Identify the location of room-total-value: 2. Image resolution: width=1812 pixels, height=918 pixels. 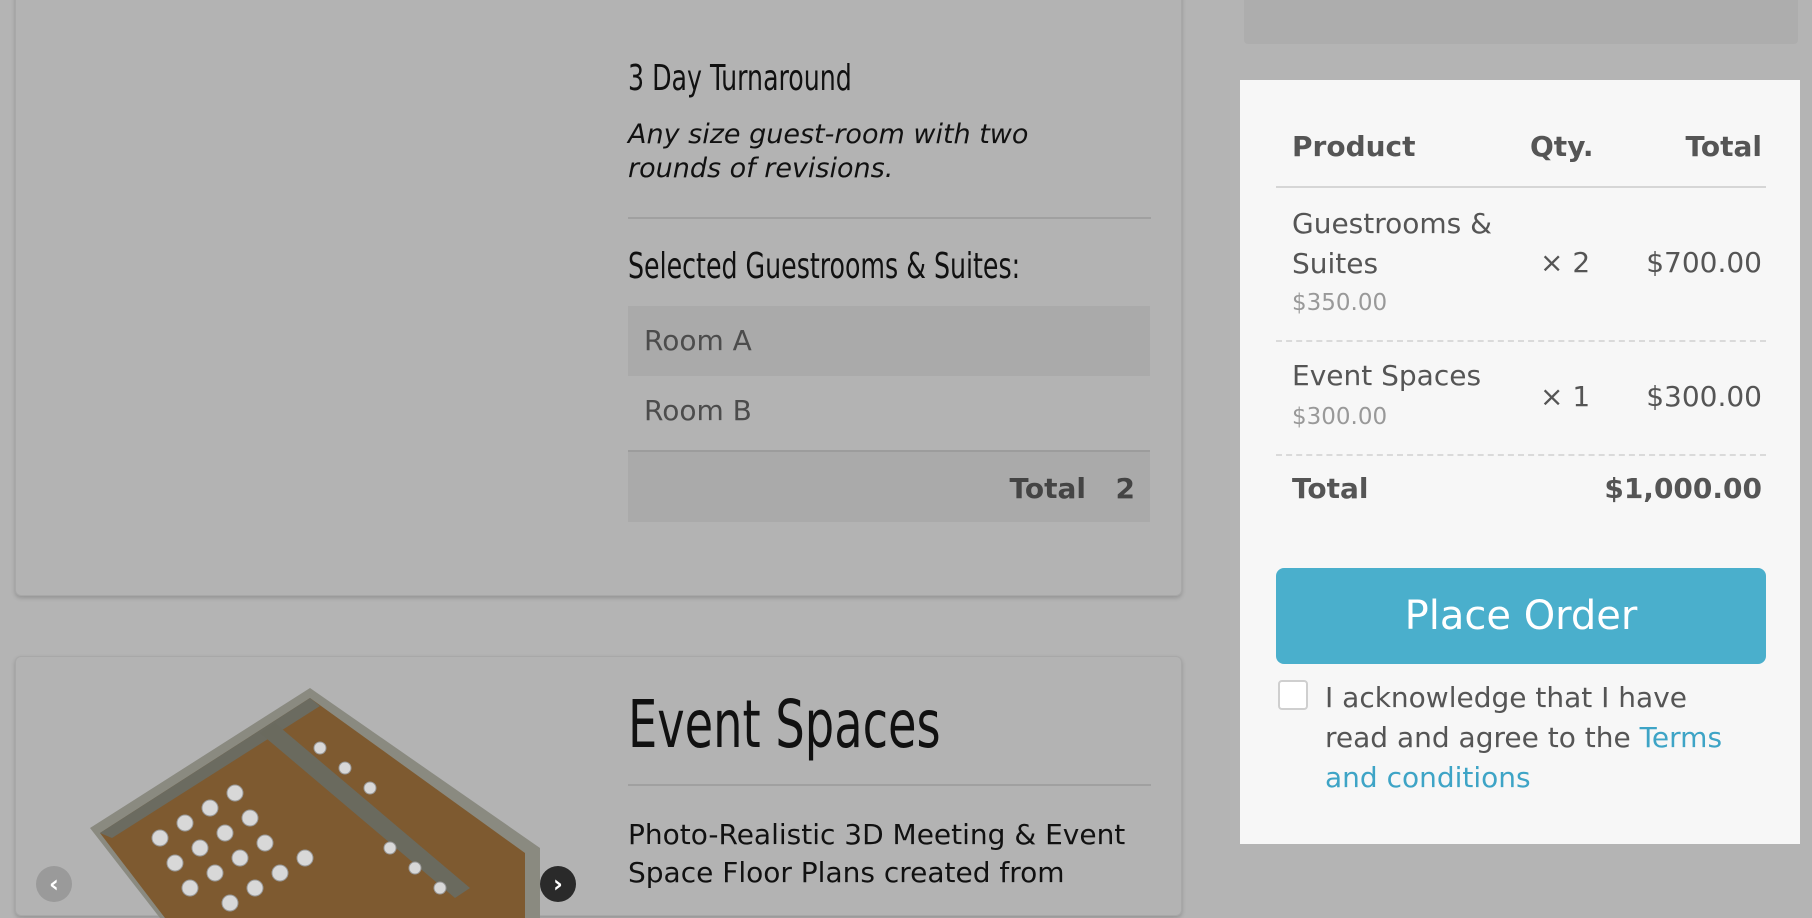
(1125, 488).